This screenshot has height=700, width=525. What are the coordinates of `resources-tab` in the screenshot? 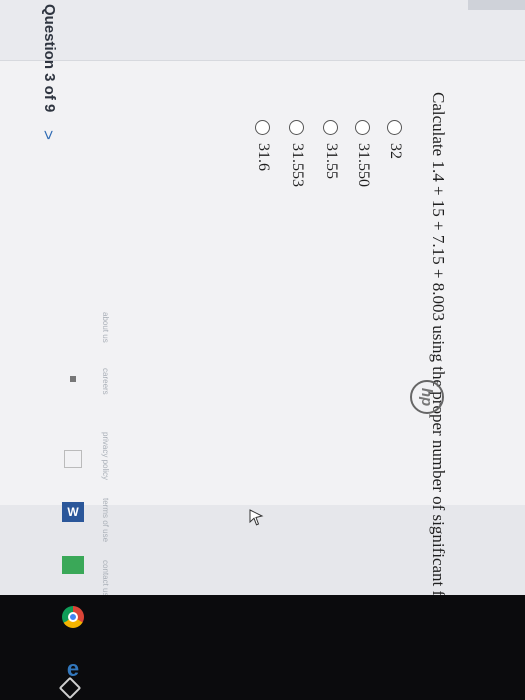 It's located at (496, 5).